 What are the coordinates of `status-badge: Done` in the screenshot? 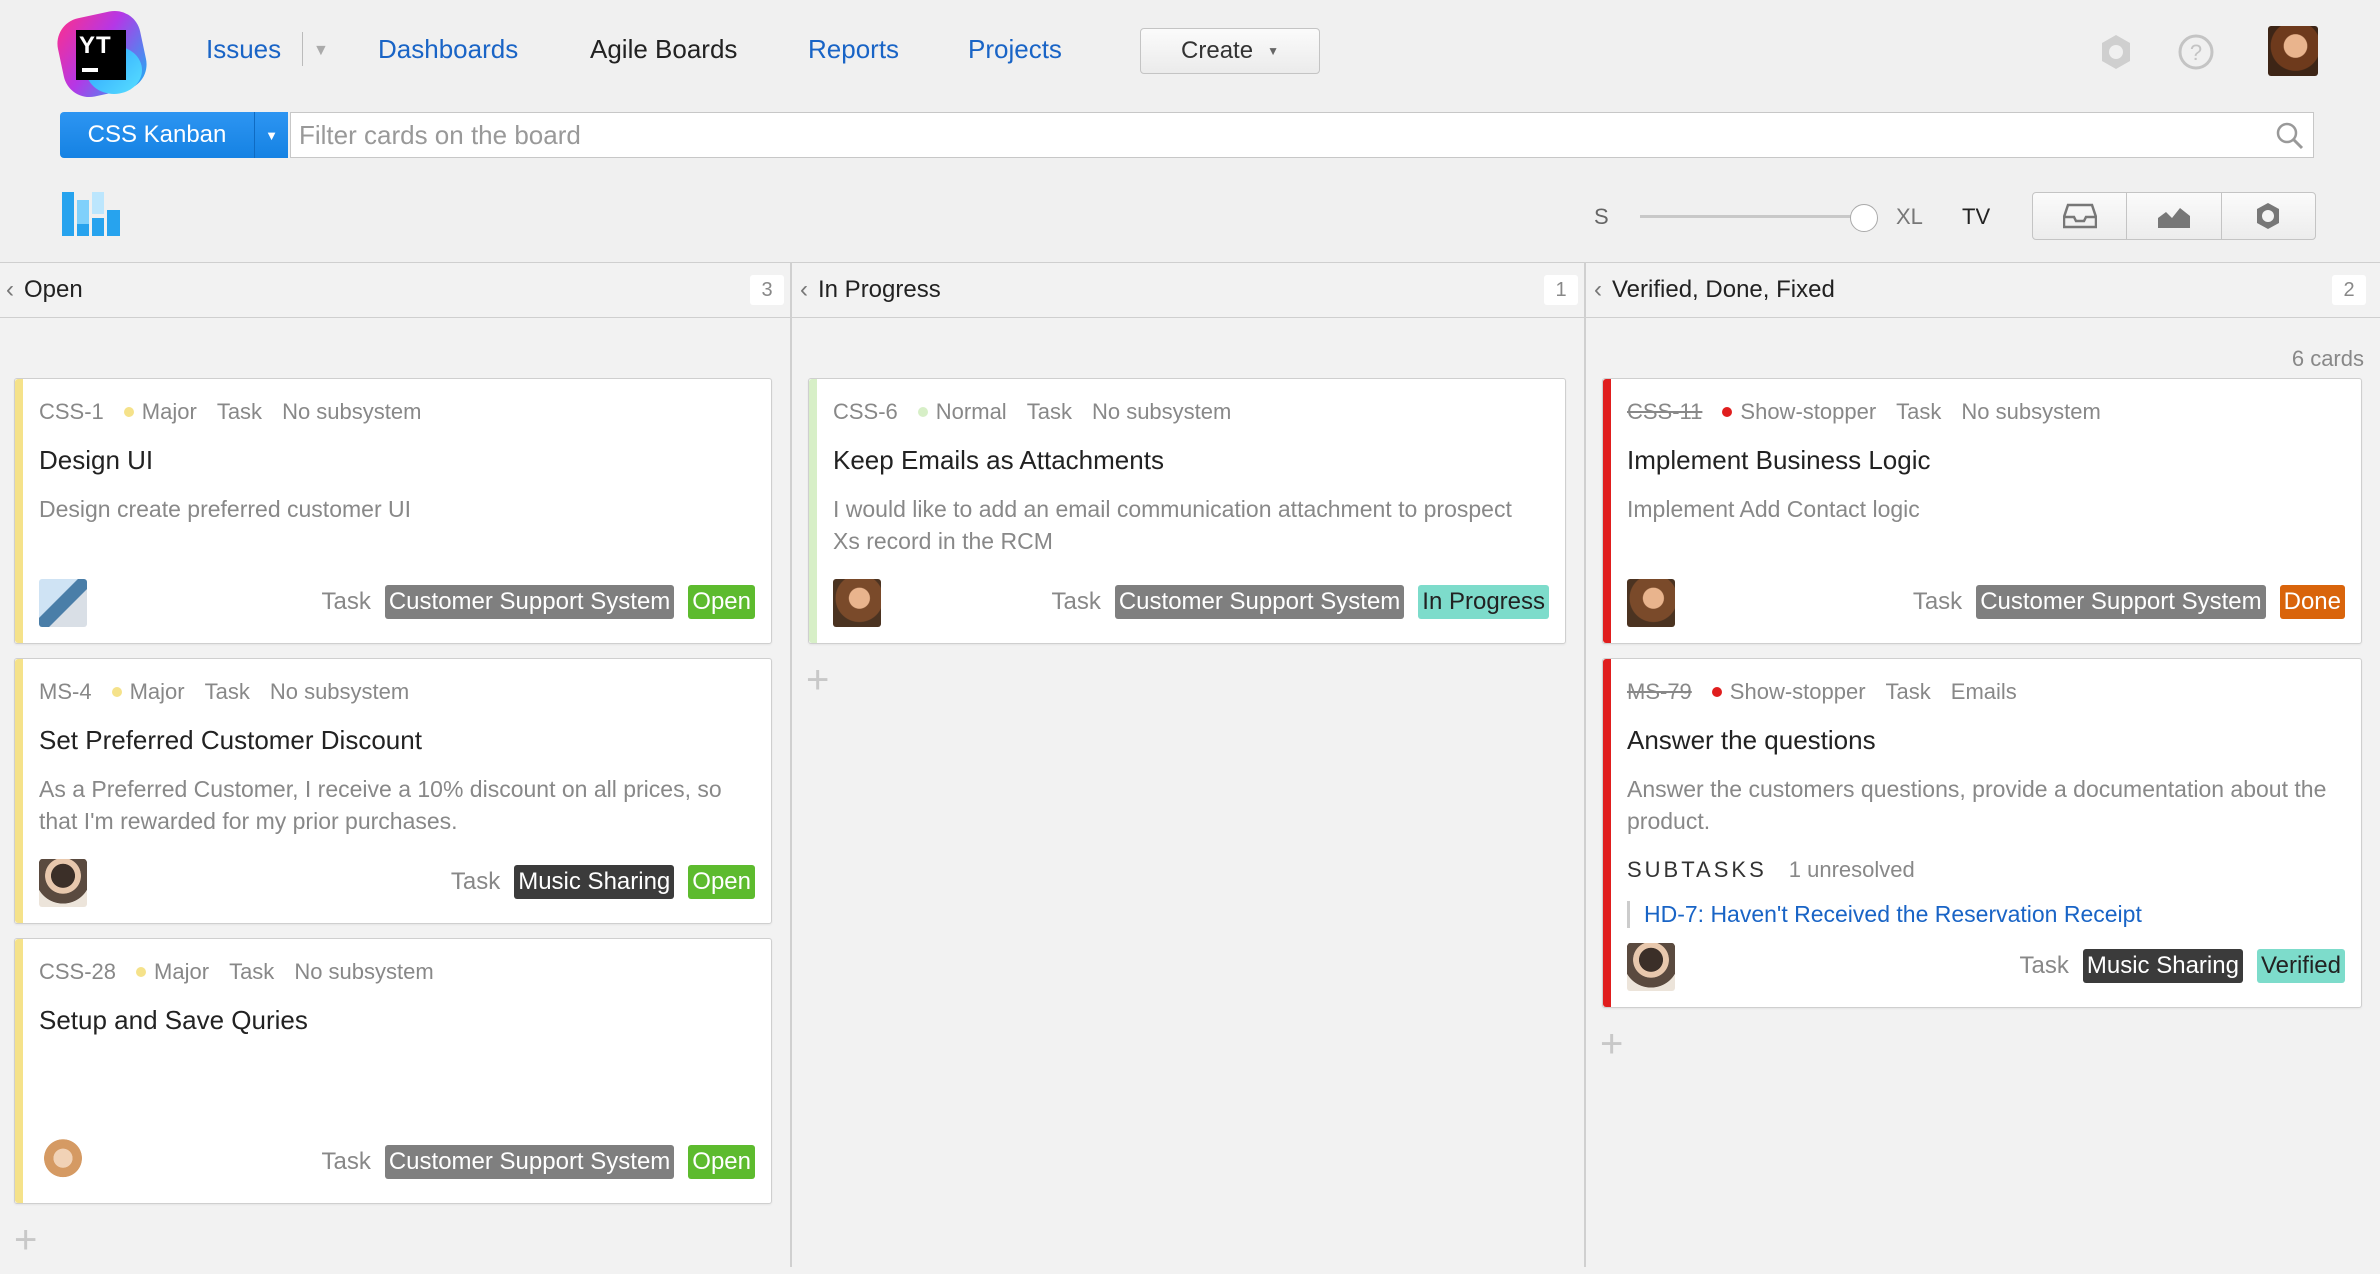 It's located at (2312, 602).